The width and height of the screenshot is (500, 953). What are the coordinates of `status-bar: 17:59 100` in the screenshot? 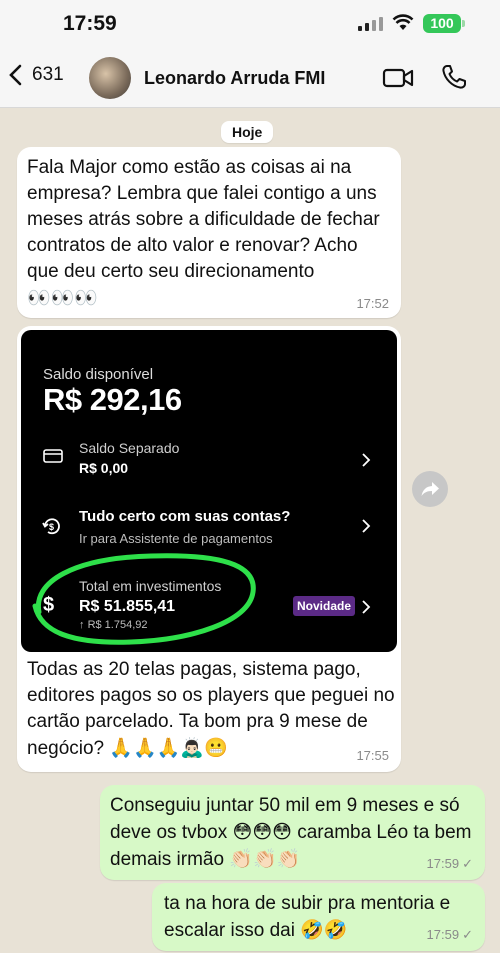 It's located at (250, 25).